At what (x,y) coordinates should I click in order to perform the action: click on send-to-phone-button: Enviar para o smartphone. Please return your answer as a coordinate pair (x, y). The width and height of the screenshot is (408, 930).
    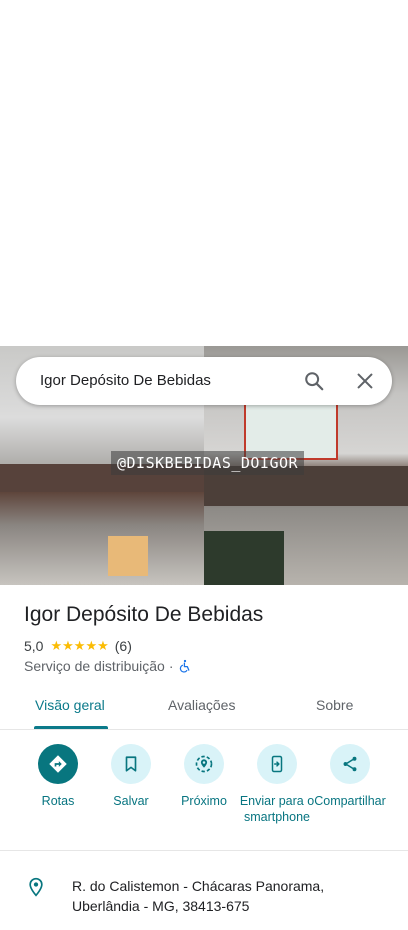
    Looking at the image, I should click on (277, 784).